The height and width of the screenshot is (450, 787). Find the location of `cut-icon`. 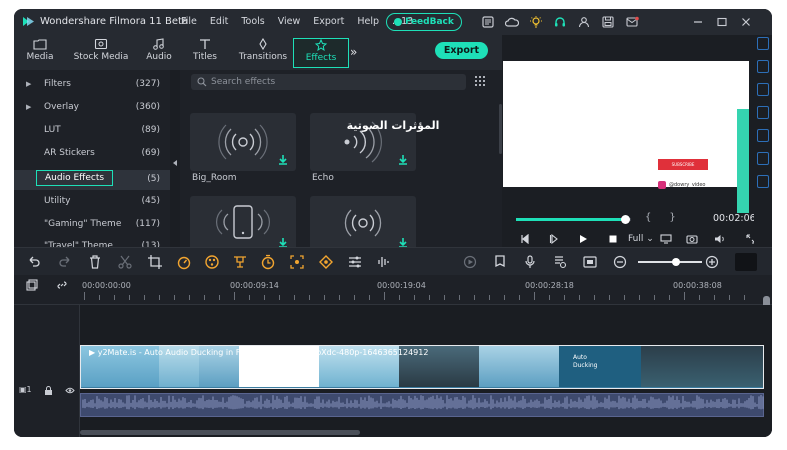

cut-icon is located at coordinates (125, 262).